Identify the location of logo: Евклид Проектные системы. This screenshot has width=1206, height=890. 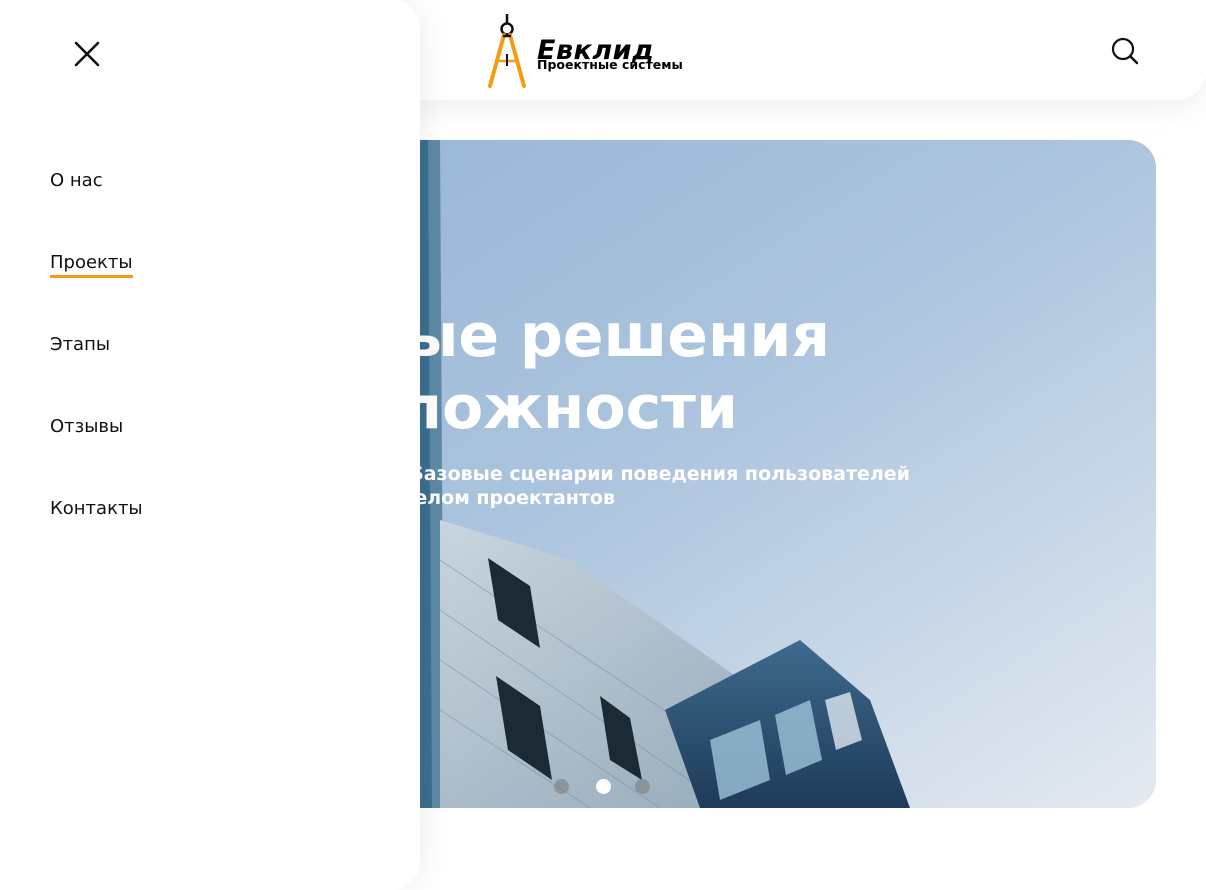
(606, 51).